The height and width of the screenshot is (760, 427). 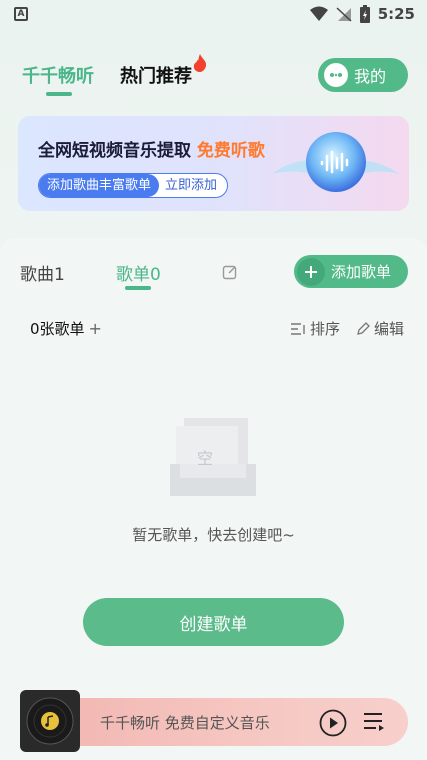 I want to click on sort-icon, so click(x=298, y=328).